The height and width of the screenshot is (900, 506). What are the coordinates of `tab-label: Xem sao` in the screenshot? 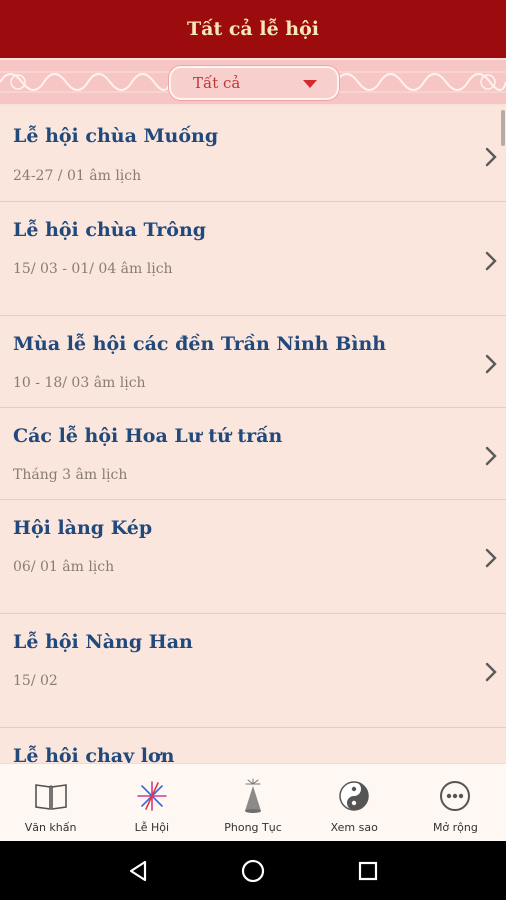 It's located at (354, 827).